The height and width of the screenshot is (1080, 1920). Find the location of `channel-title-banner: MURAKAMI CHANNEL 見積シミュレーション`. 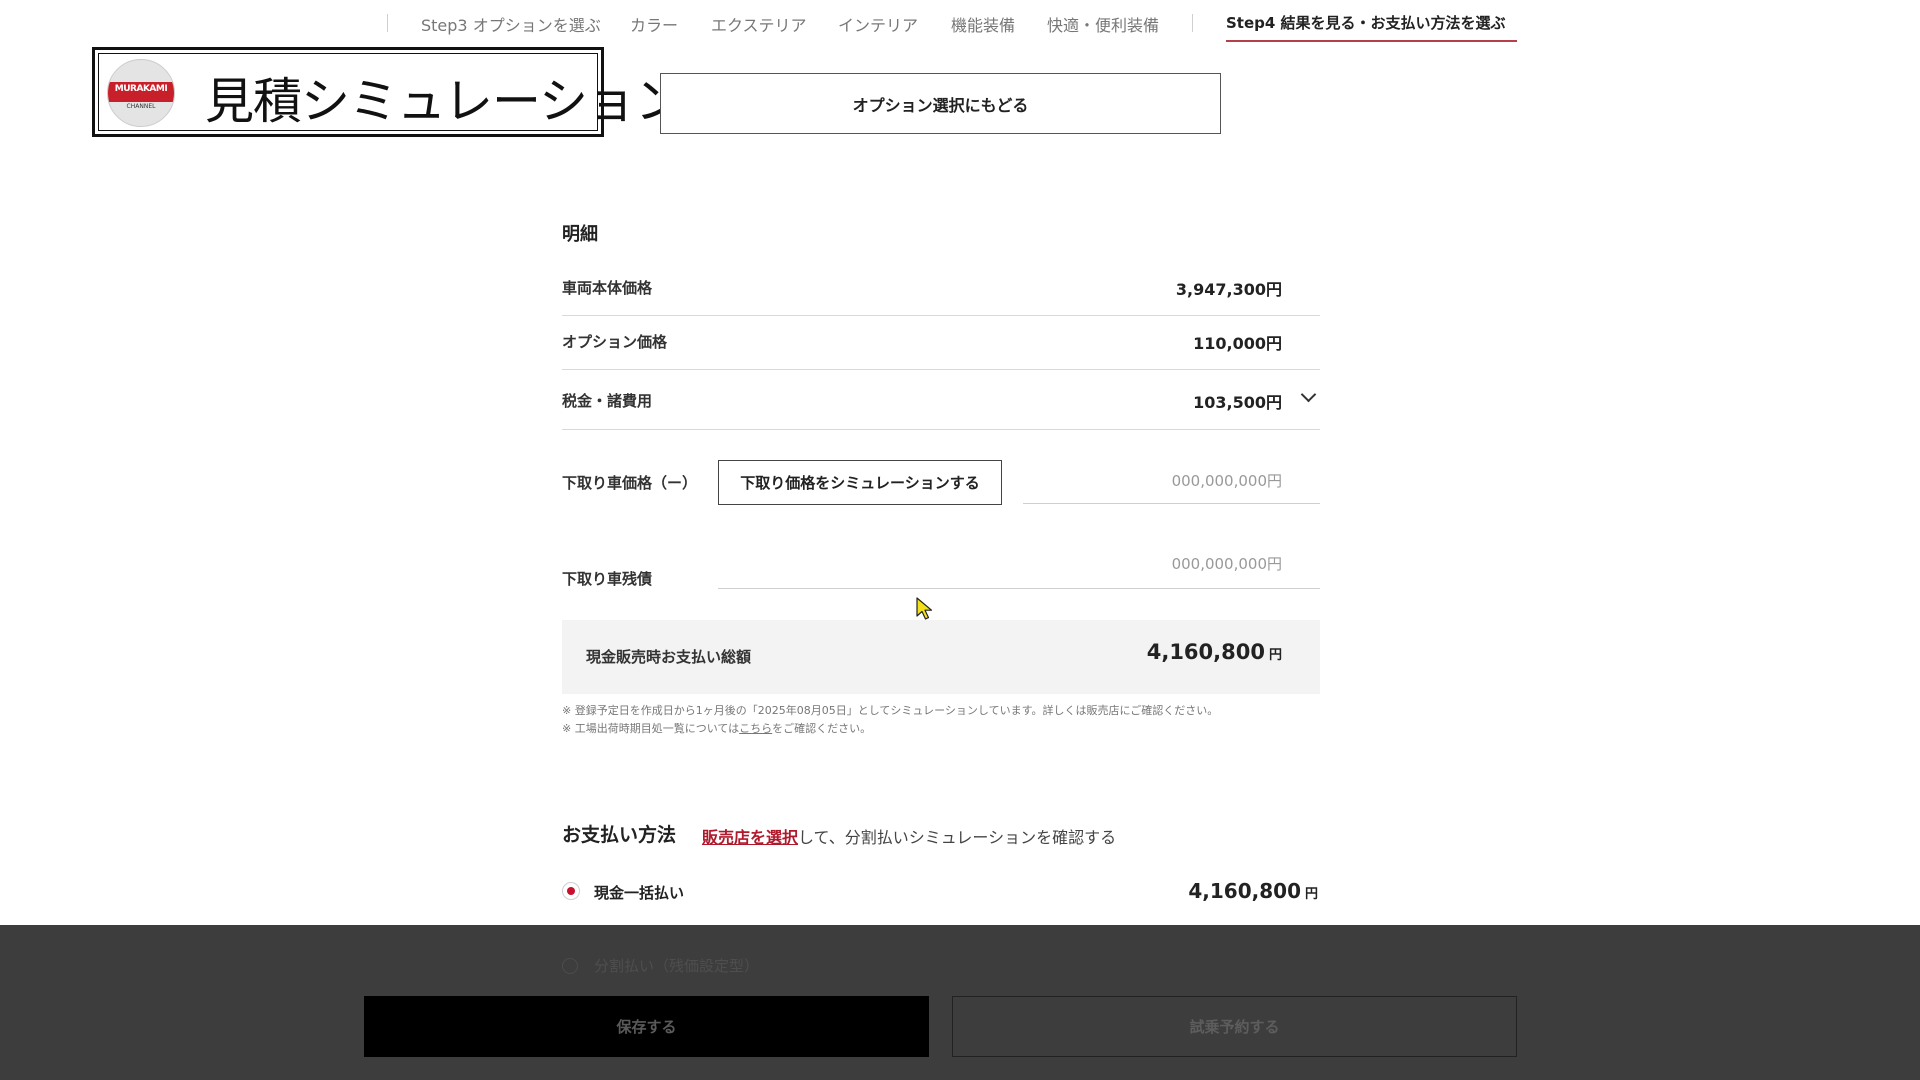

channel-title-banner: MURAKAMI CHANNEL 見積シミュレーション is located at coordinates (388, 92).